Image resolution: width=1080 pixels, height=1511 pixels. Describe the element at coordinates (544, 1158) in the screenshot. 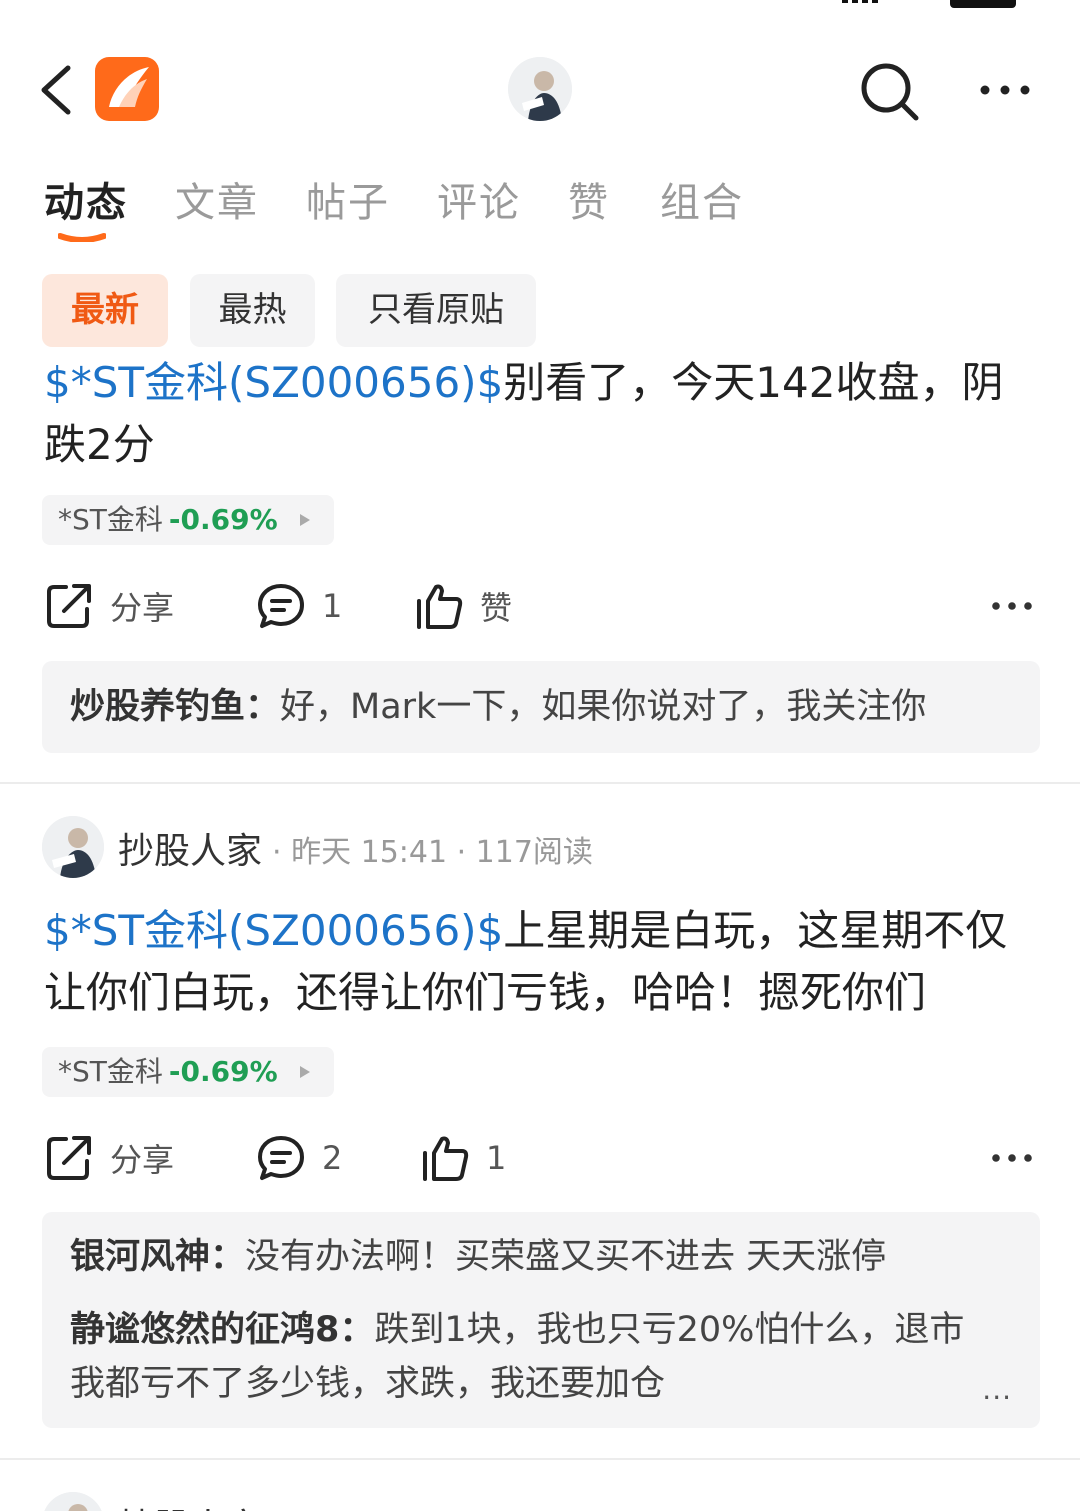

I see `post-actions: 分享 2 1` at that location.